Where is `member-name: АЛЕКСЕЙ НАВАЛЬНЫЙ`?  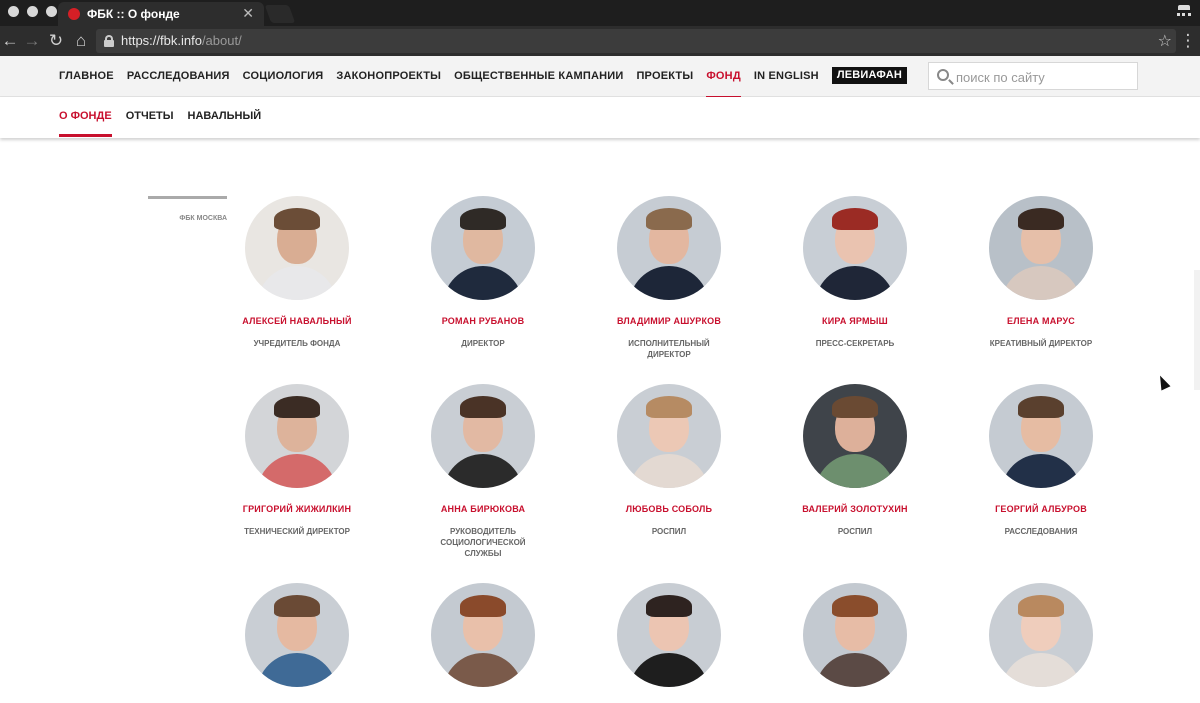 member-name: АЛЕКСЕЙ НАВАЛЬНЫЙ is located at coordinates (297, 321).